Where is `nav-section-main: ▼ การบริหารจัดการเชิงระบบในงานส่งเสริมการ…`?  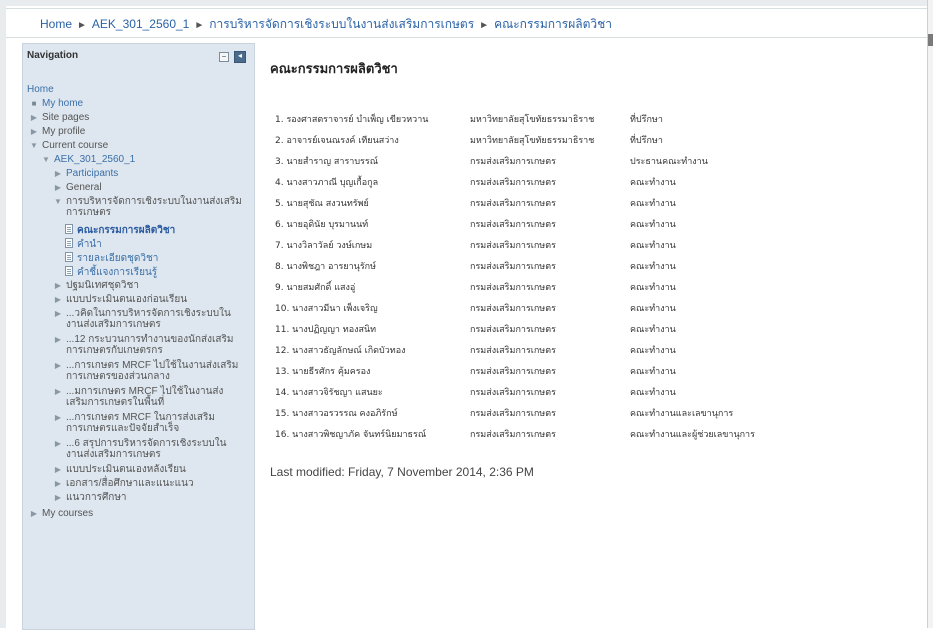 nav-section-main: ▼ การบริหารจัดการเชิงระบบในงานส่งเสริมการ… is located at coordinates (148, 207).